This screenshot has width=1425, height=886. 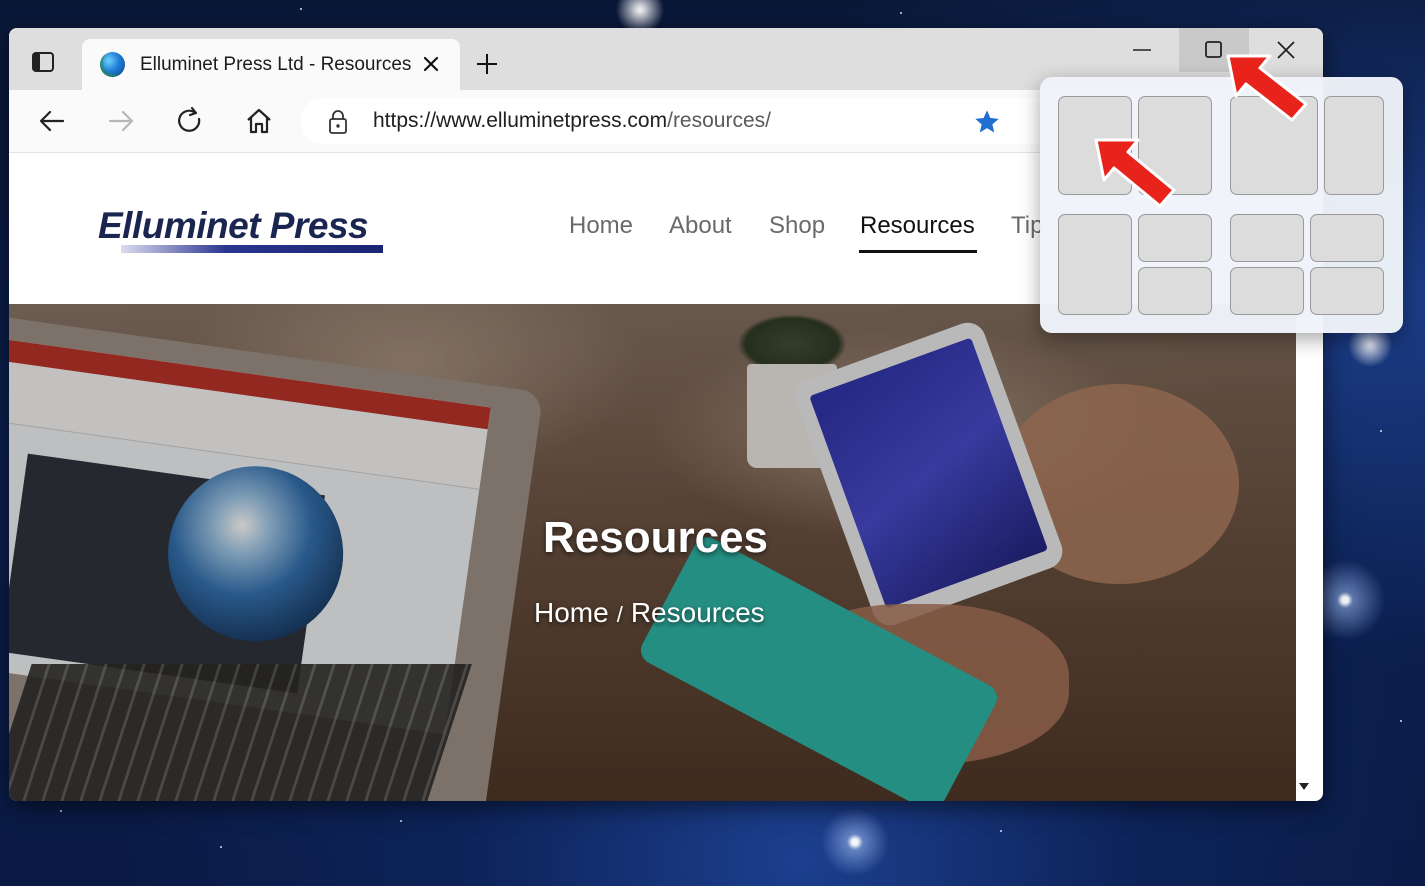 What do you see at coordinates (1347, 238) in the screenshot?
I see `snap-zone-layout4-top-right` at bounding box center [1347, 238].